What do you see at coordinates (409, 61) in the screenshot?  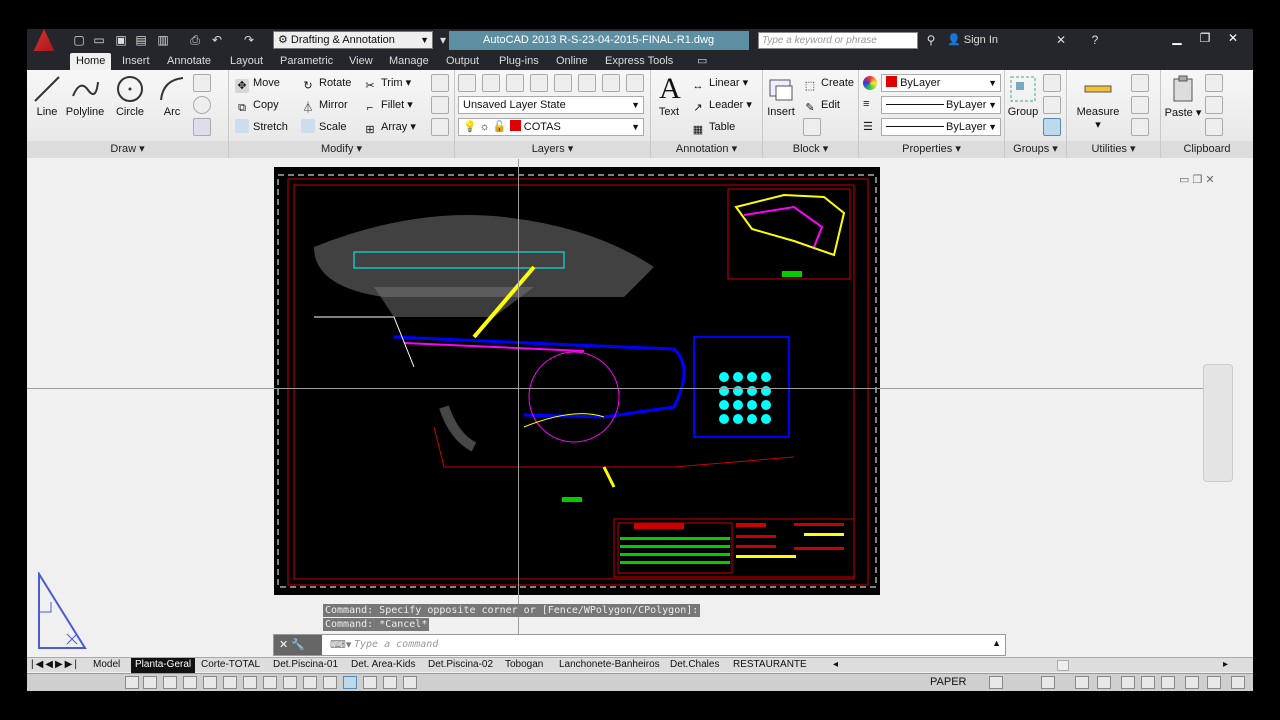 I see `tab-manage: Manage` at bounding box center [409, 61].